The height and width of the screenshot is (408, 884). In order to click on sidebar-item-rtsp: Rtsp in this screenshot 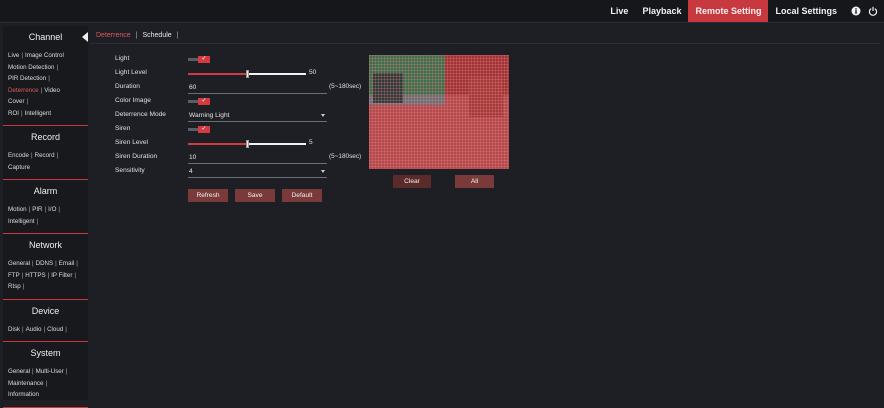, I will do `click(14, 286)`.